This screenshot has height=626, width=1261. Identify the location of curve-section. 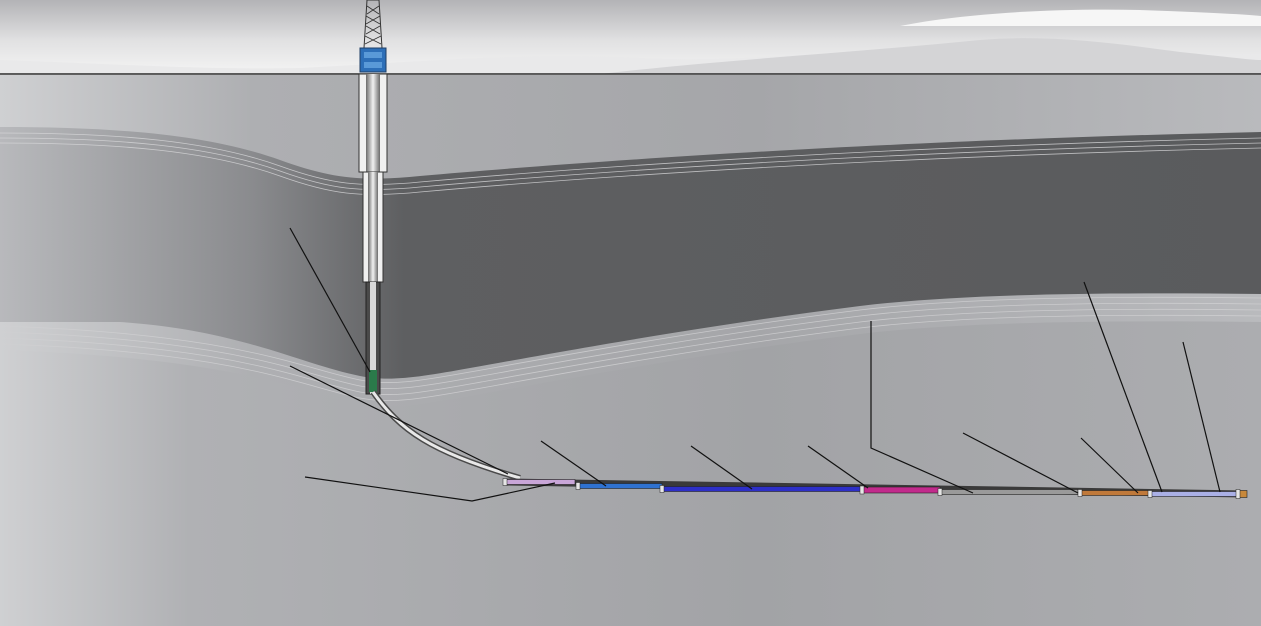
(540, 482).